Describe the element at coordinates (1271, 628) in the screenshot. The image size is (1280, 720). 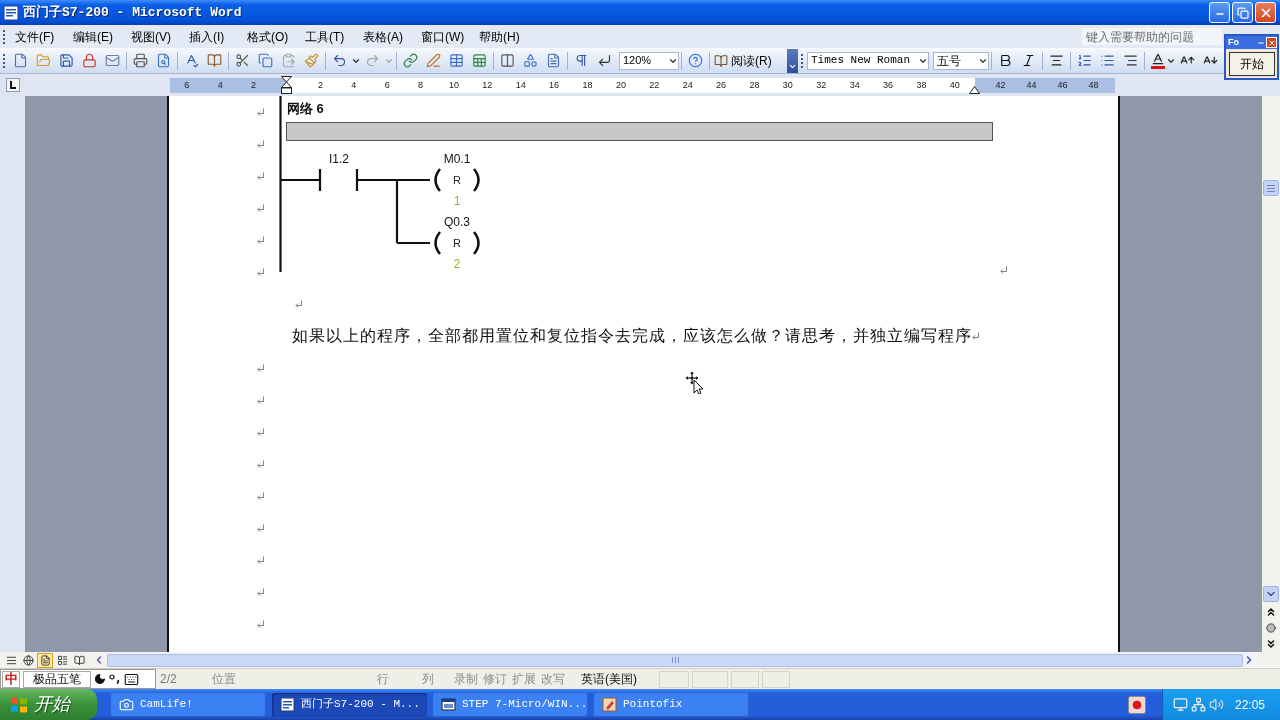
I see `browse-object-icon` at that location.